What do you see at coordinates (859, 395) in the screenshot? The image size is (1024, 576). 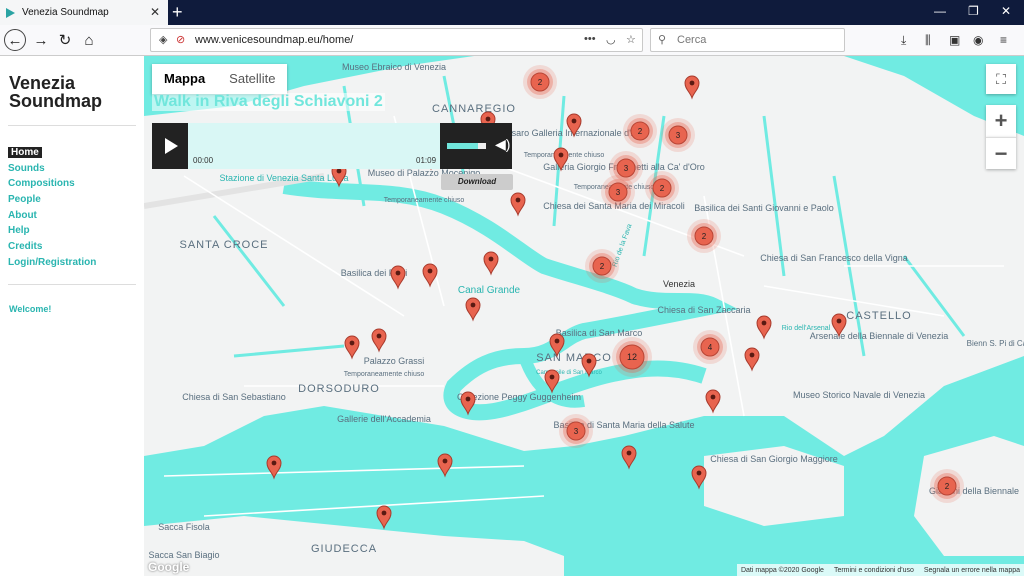 I see `place-label: Museo Storico Navale di Venezia` at bounding box center [859, 395].